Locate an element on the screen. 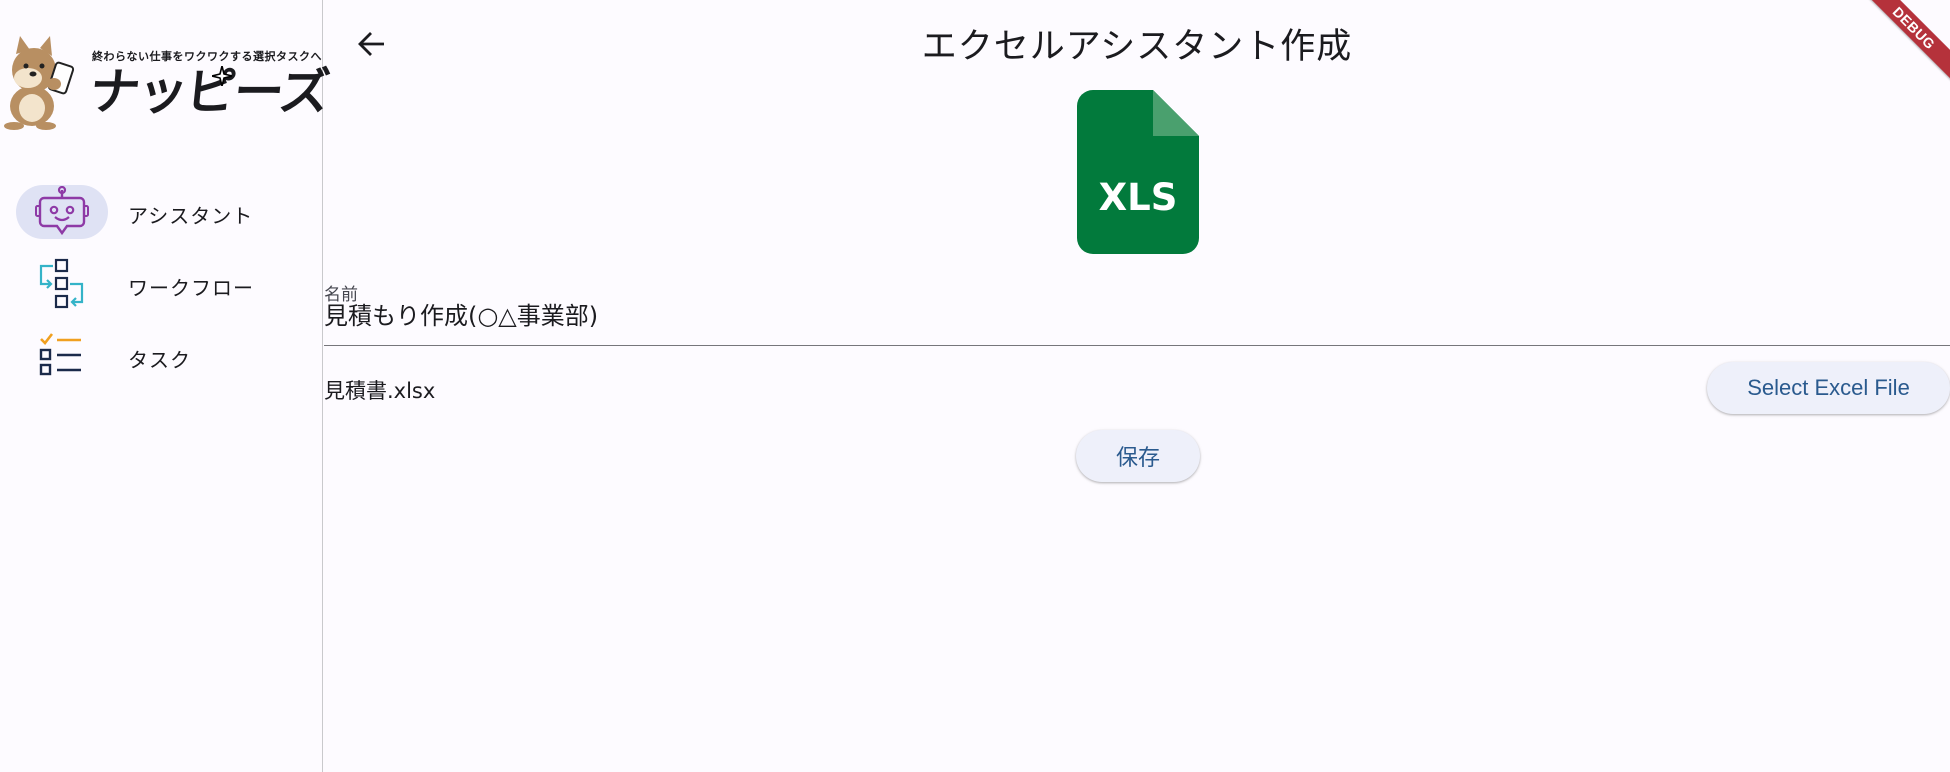 The height and width of the screenshot is (772, 1950). workflow-icon is located at coordinates (61, 283).